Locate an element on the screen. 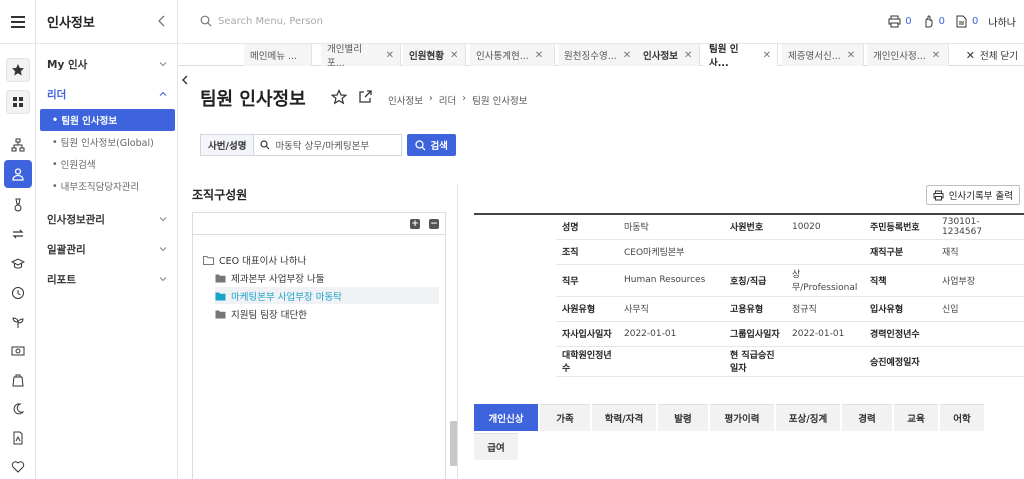 The image size is (1024, 479). sidebar-title: 인사정보 is located at coordinates (106, 22).